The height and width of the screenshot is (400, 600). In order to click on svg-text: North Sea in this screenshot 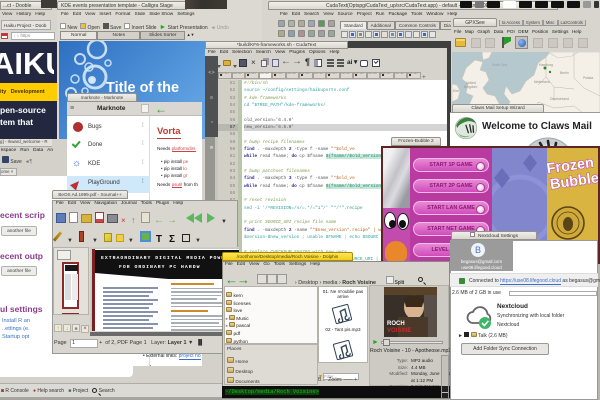, I will do `click(499, 65)`.